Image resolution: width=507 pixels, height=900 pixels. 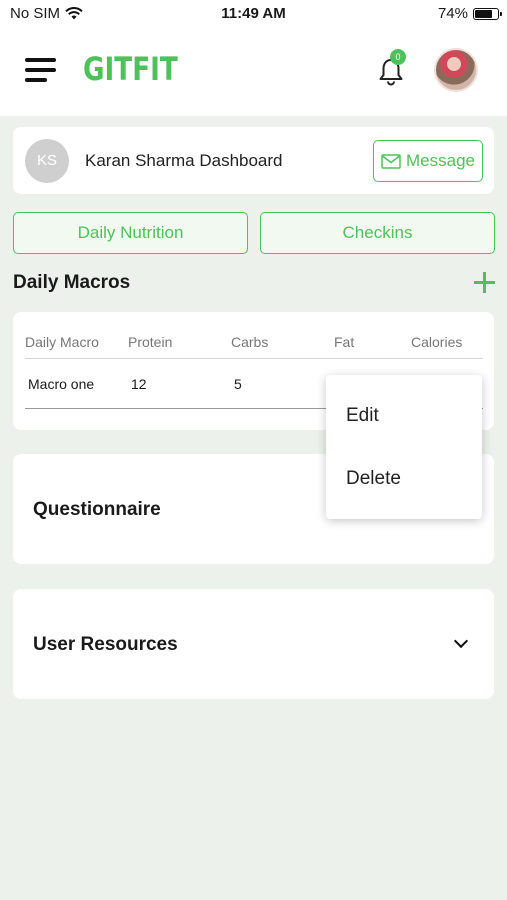 What do you see at coordinates (62, 342) in the screenshot?
I see `column-header-daily-macro: Daily Macro` at bounding box center [62, 342].